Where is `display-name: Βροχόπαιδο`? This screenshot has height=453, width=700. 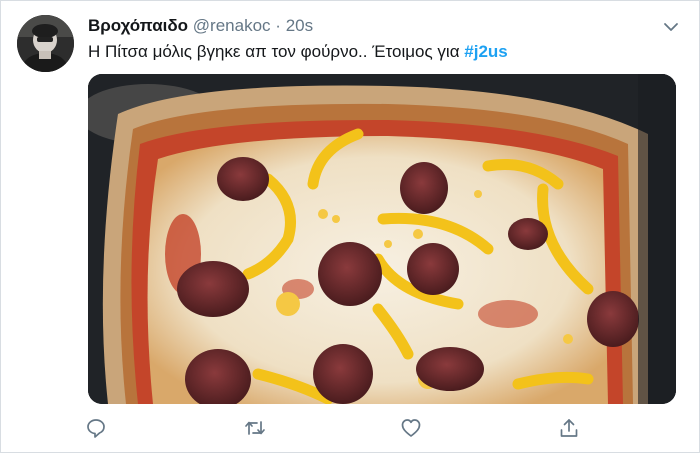
display-name: Βροχόπαιδο is located at coordinates (138, 25).